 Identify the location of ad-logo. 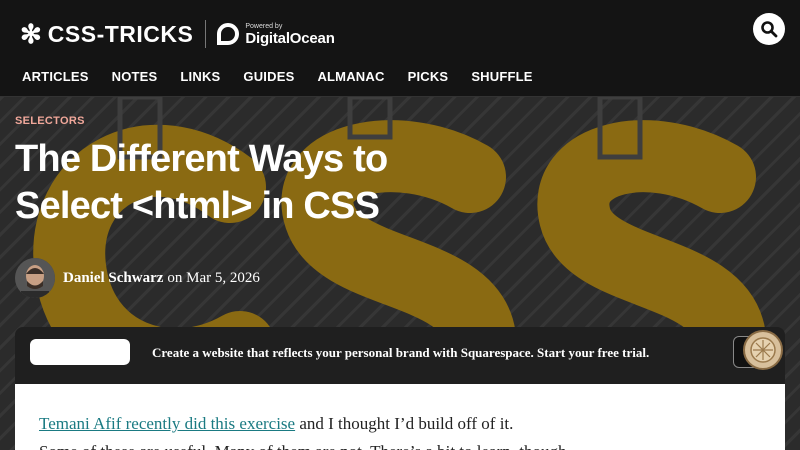
(80, 352).